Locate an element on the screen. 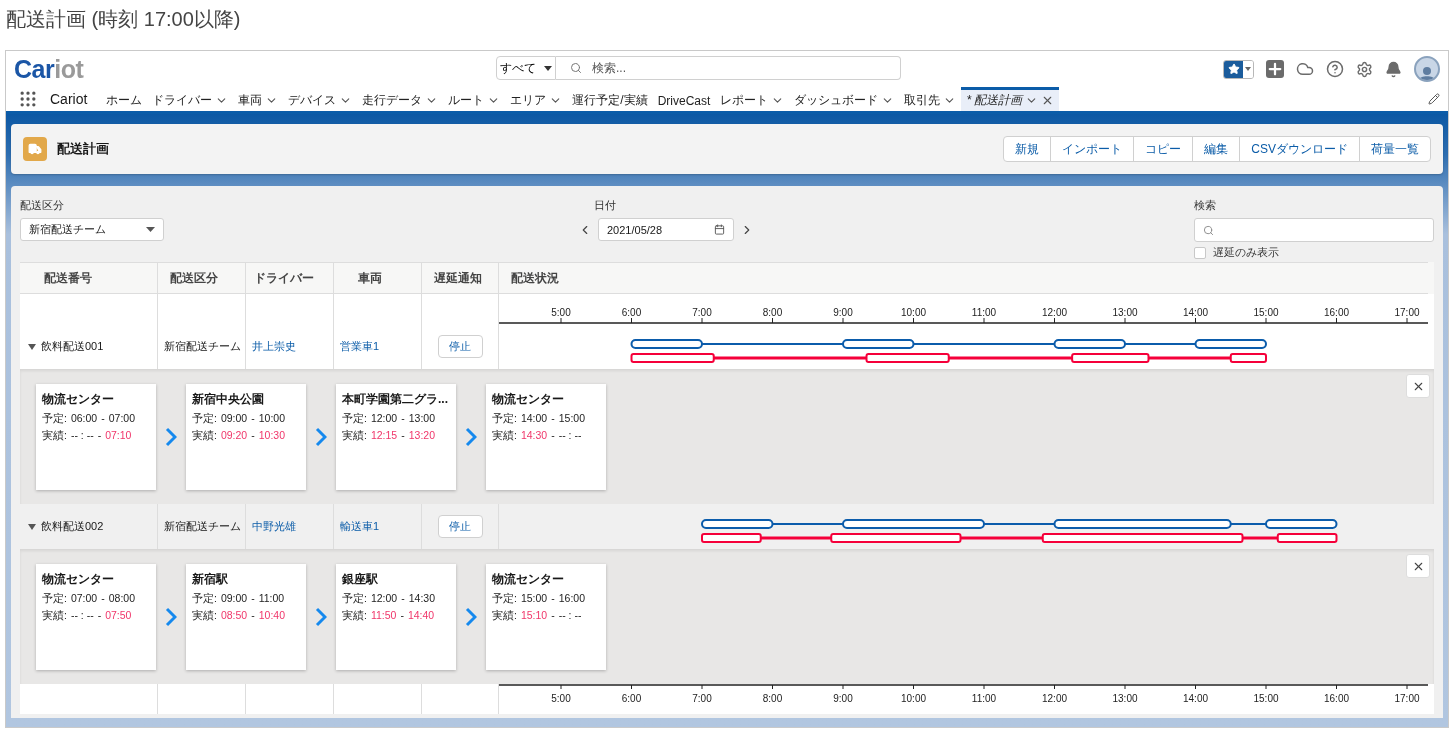 The image size is (1454, 734). add-icon is located at coordinates (1275, 69).